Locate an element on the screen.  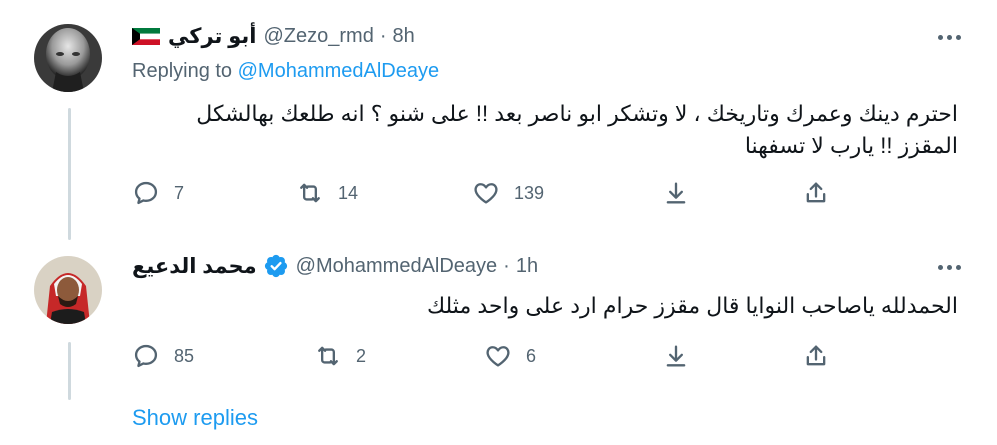
timestamp: 1h is located at coordinates (527, 266).